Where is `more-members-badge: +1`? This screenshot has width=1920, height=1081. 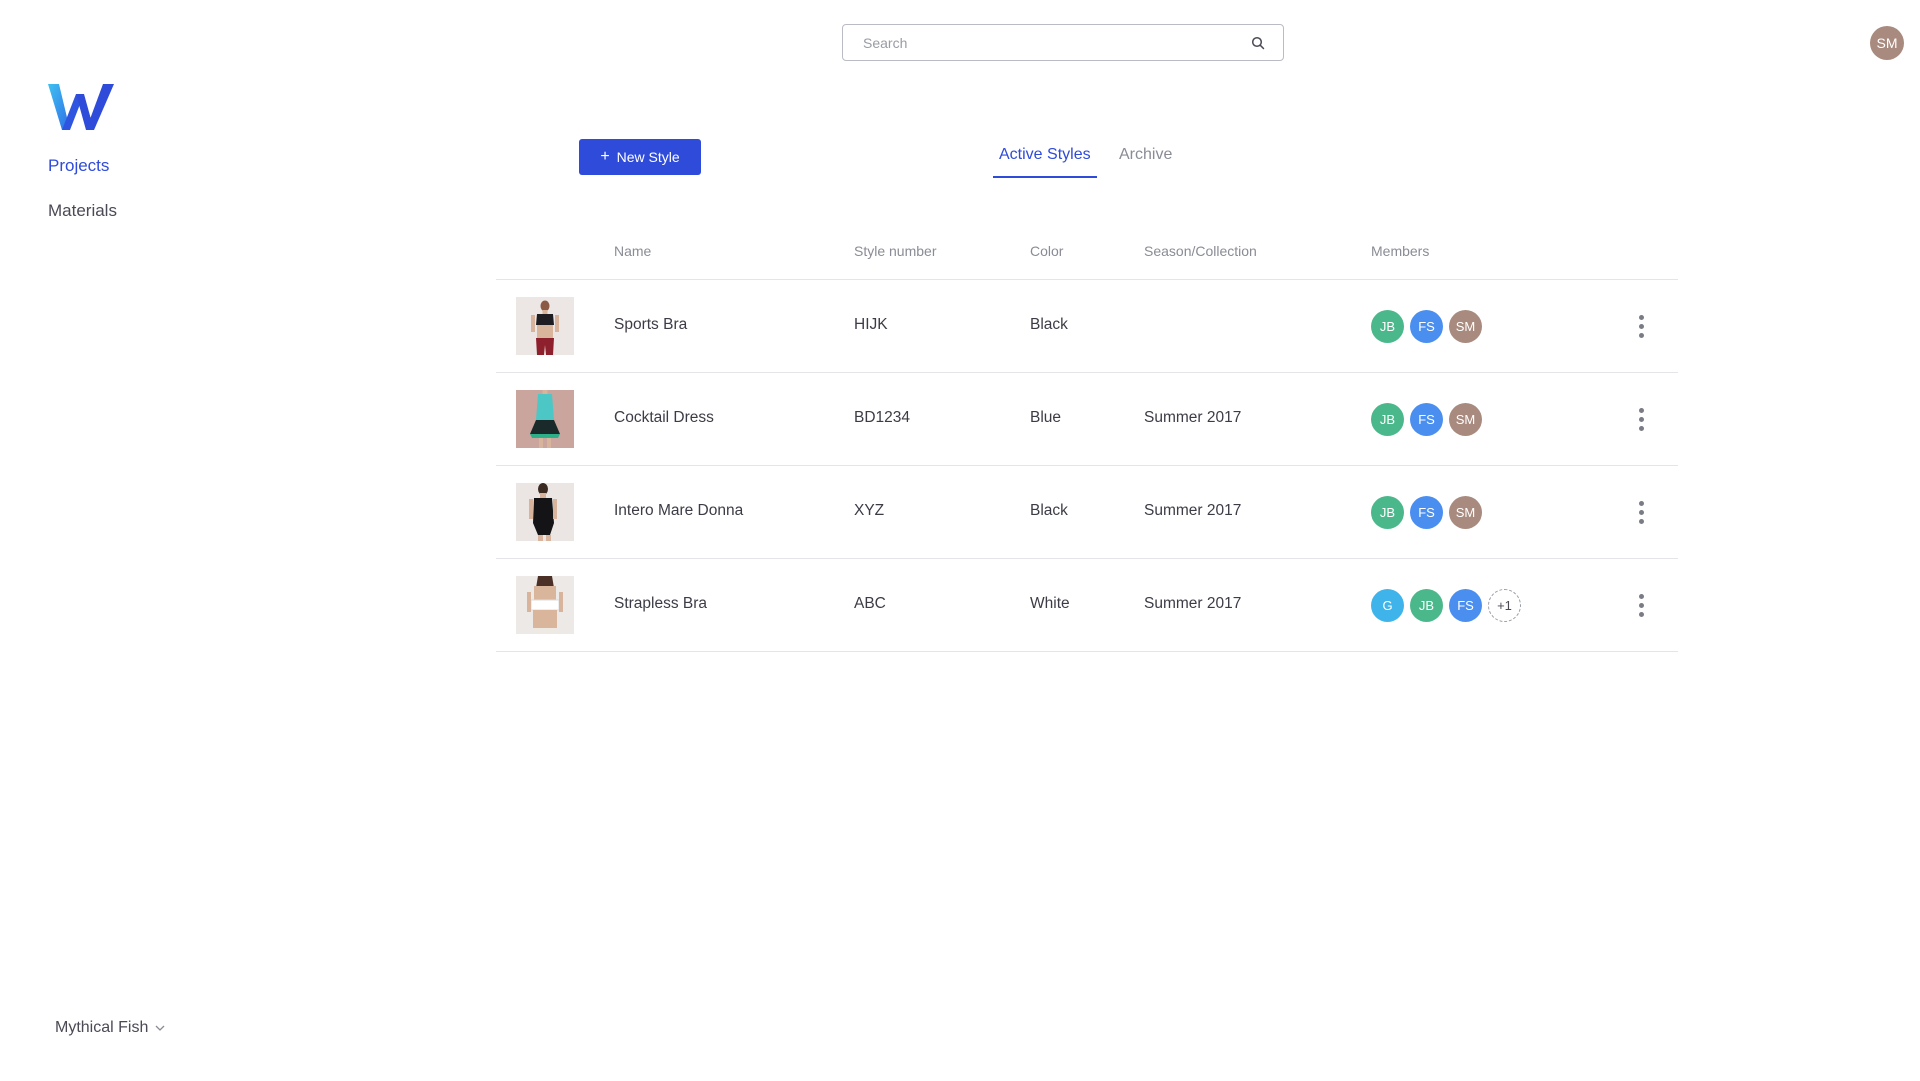
more-members-badge: +1 is located at coordinates (1504, 605).